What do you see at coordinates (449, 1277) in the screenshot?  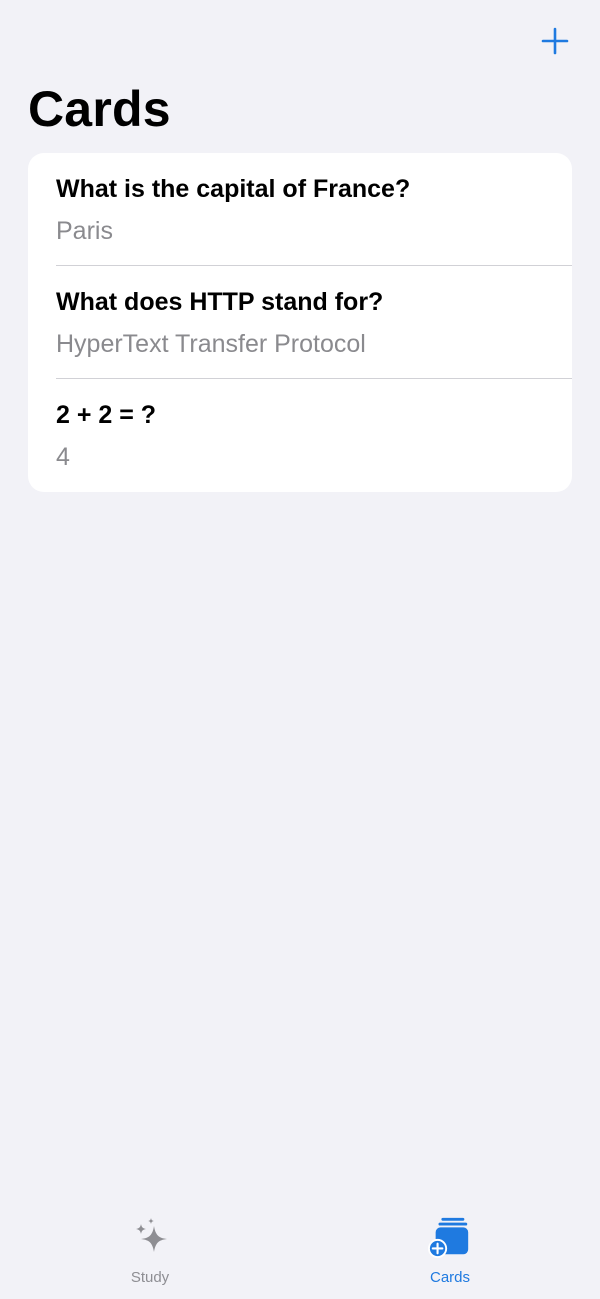 I see `tab-label: Cards` at bounding box center [449, 1277].